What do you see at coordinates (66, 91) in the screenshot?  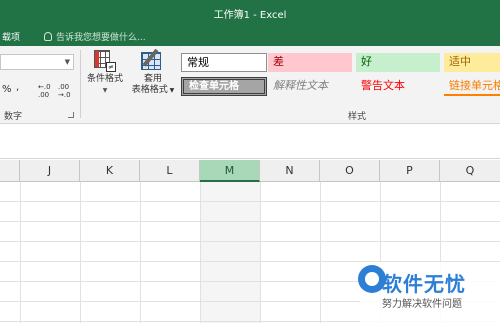 I see `decrease-decimal-button: .00 →.0` at bounding box center [66, 91].